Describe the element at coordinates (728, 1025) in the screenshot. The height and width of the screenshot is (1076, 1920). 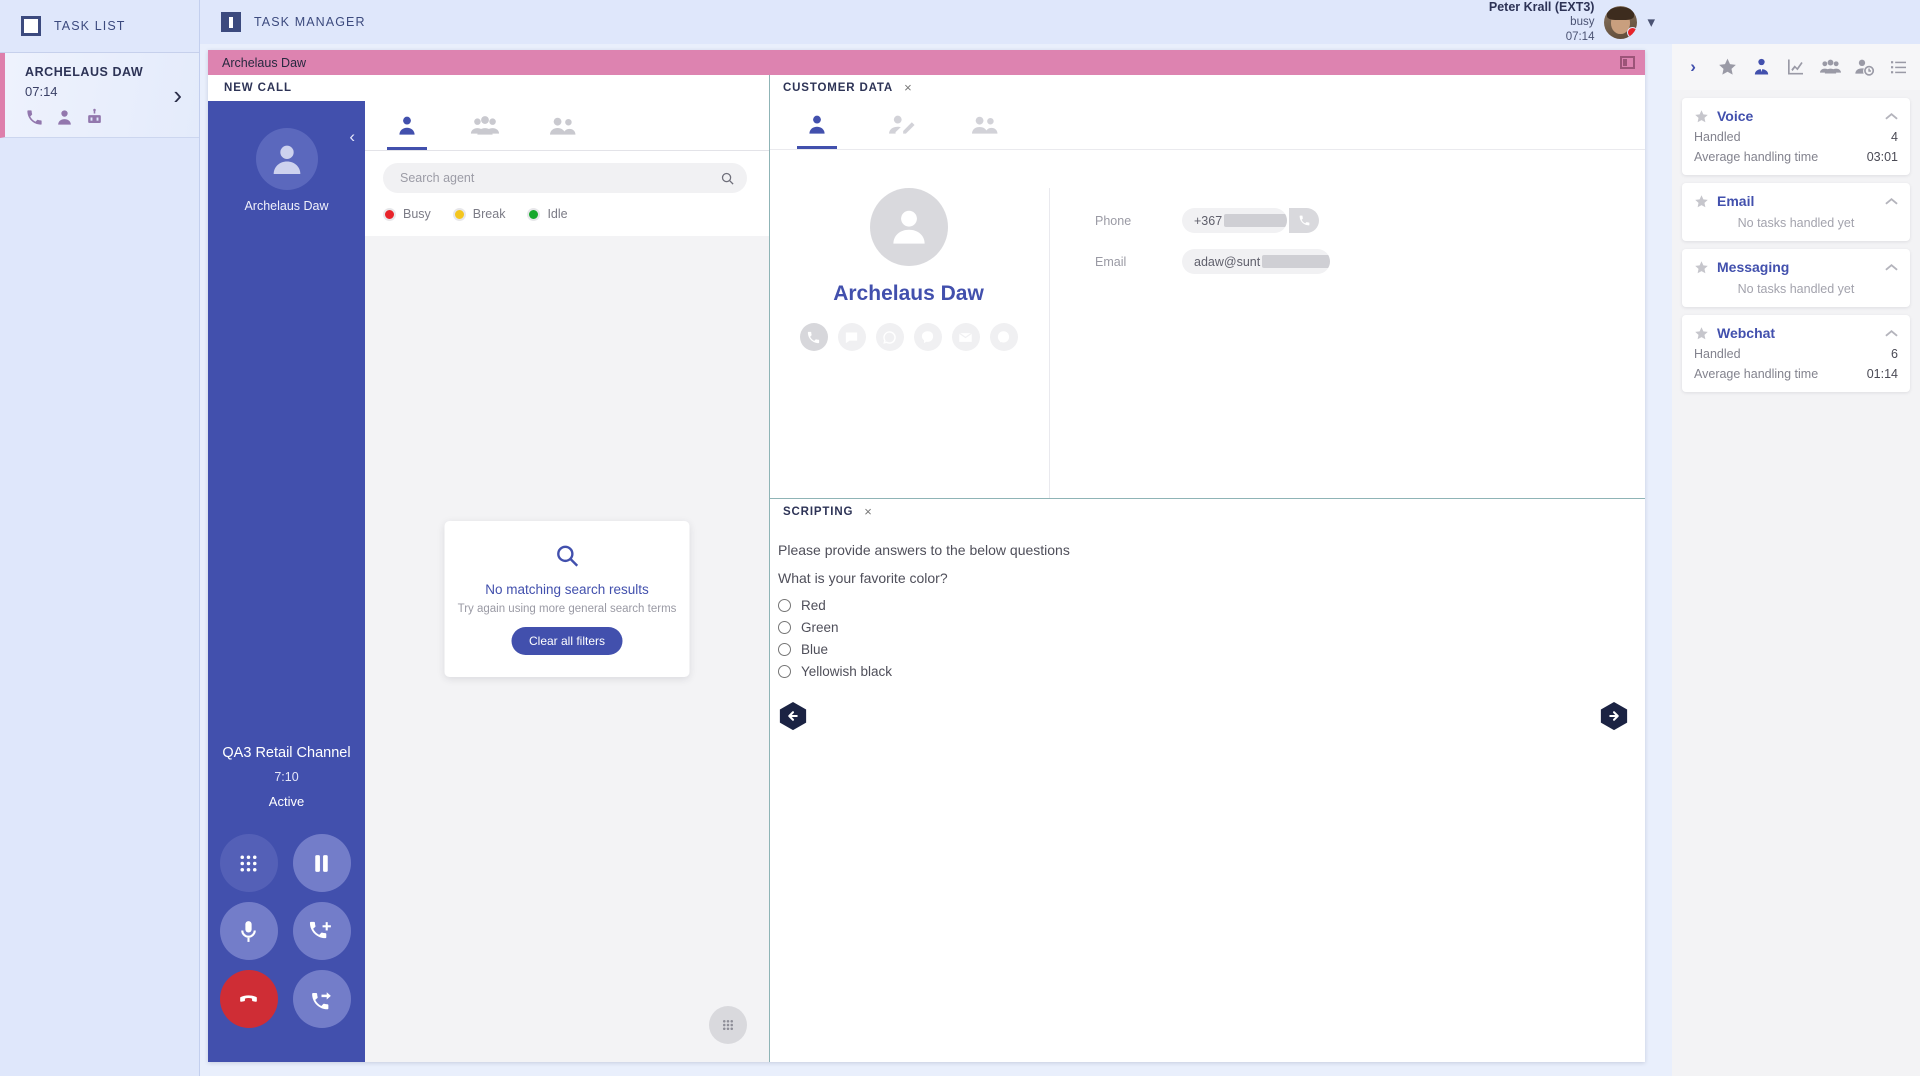
I see `more-options-button` at that location.